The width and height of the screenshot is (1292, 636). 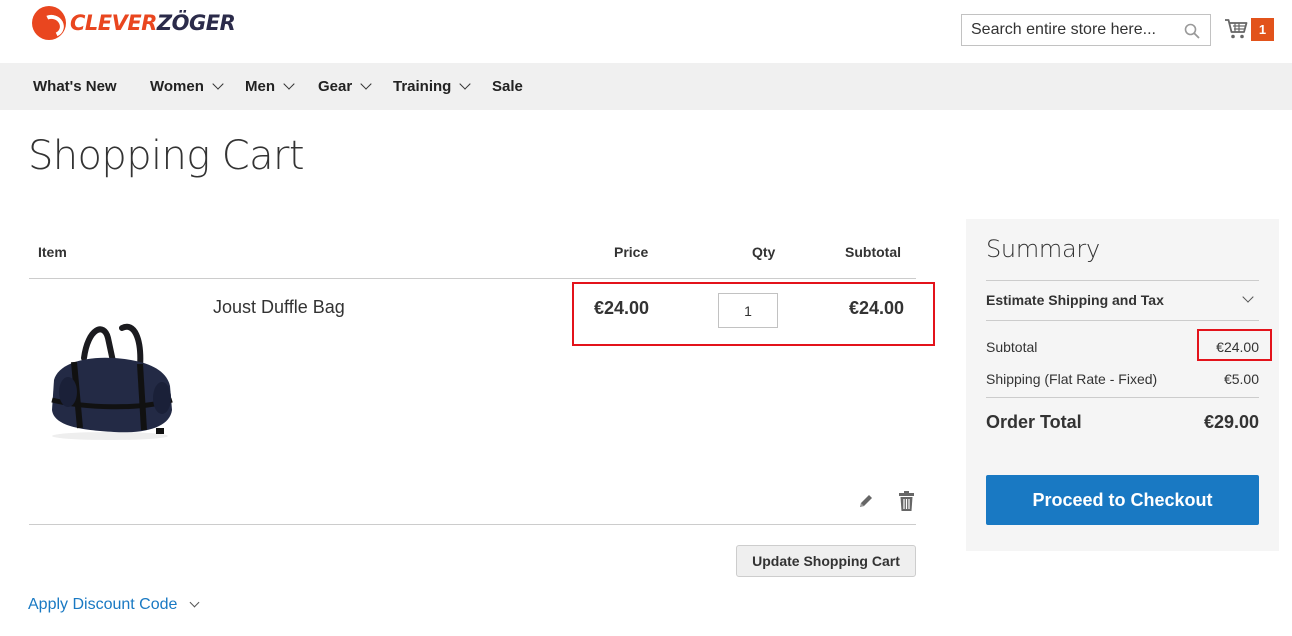 I want to click on order-total-label: Order Total, so click(x=1034, y=422).